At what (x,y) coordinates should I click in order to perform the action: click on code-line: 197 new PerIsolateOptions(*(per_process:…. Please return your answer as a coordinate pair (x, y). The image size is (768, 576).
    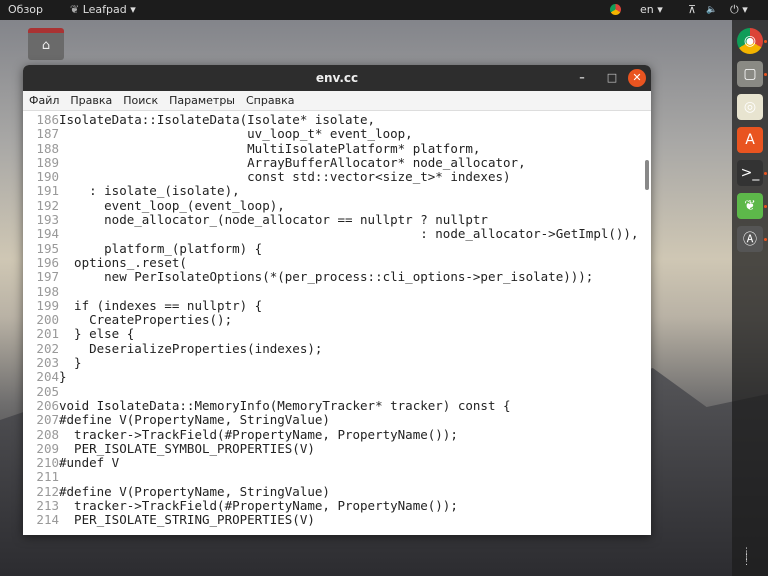
    Looking at the image, I should click on (337, 277).